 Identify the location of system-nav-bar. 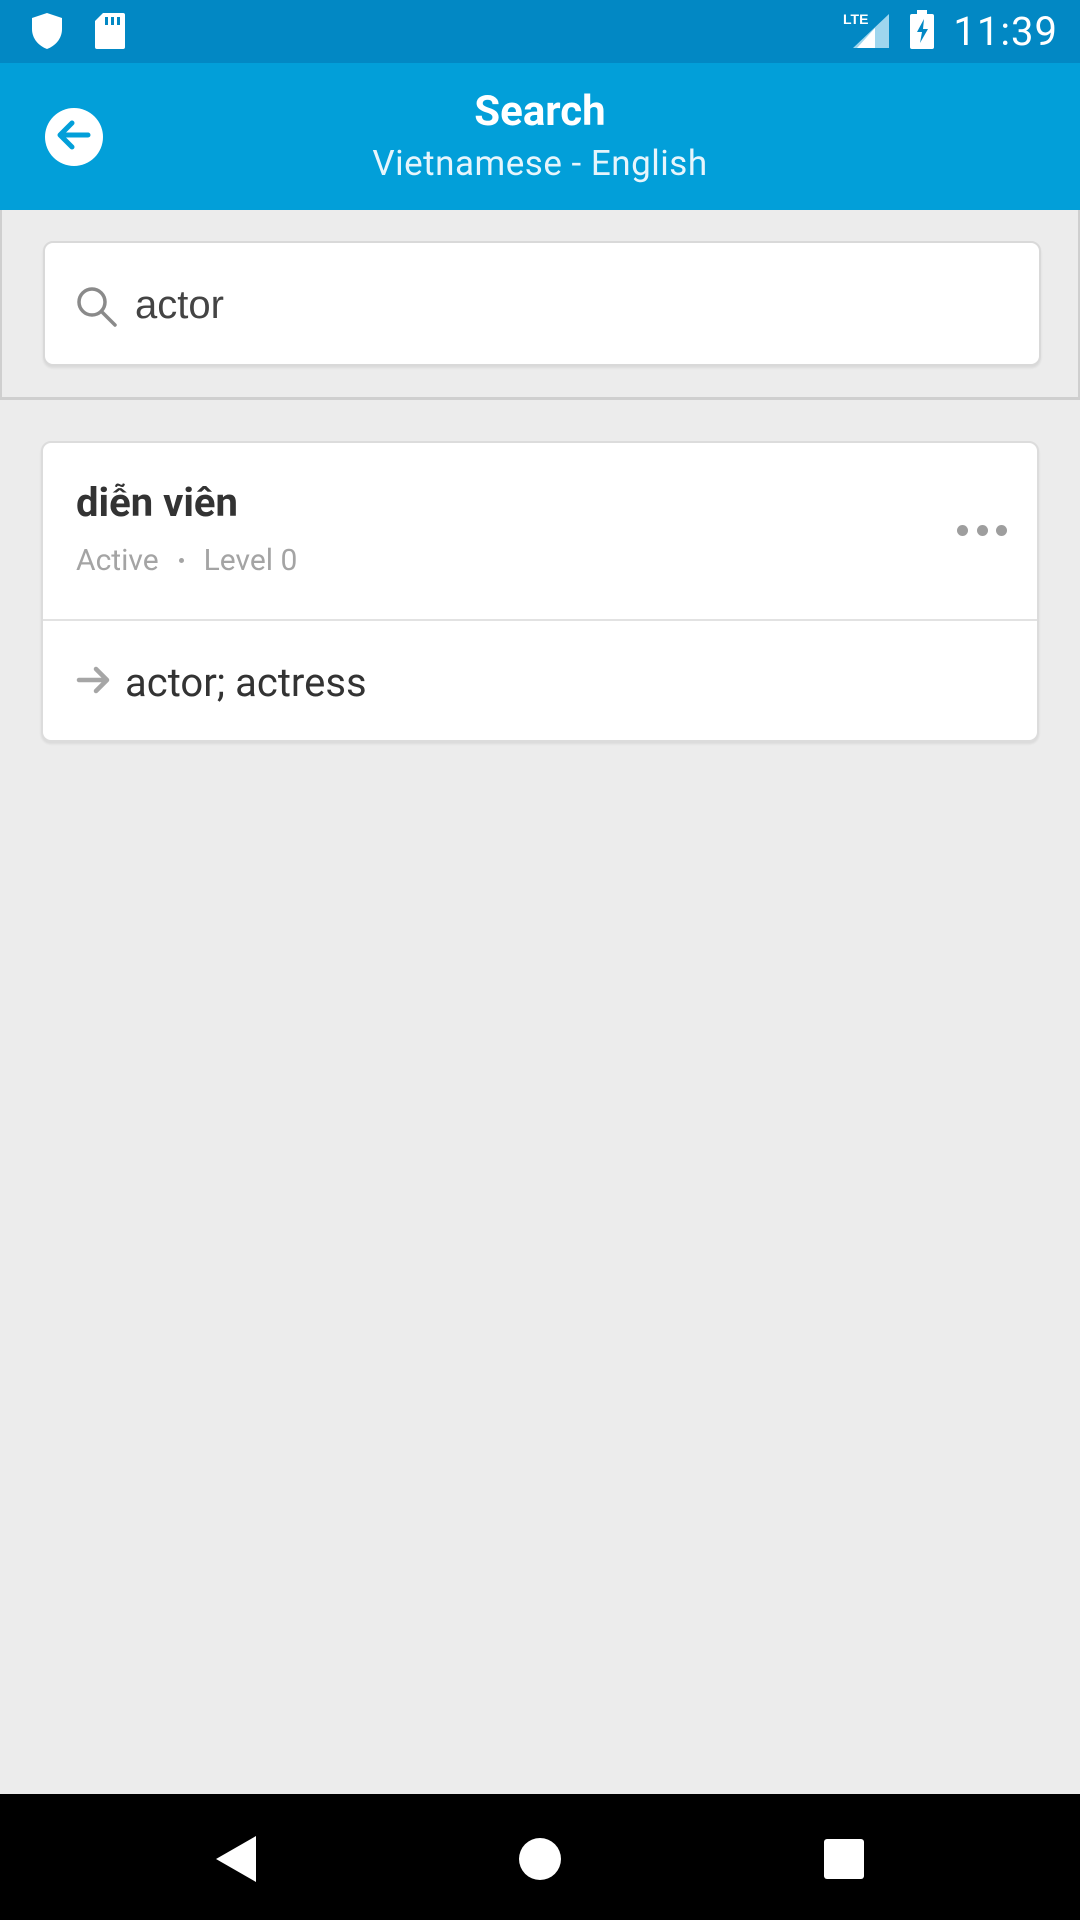
(540, 1857).